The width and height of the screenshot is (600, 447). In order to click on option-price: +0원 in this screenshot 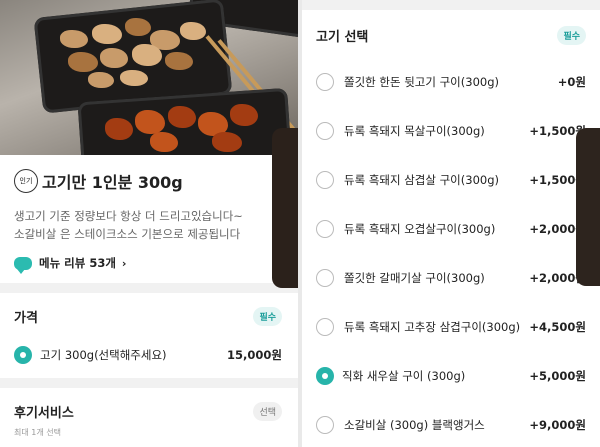, I will do `click(571, 81)`.